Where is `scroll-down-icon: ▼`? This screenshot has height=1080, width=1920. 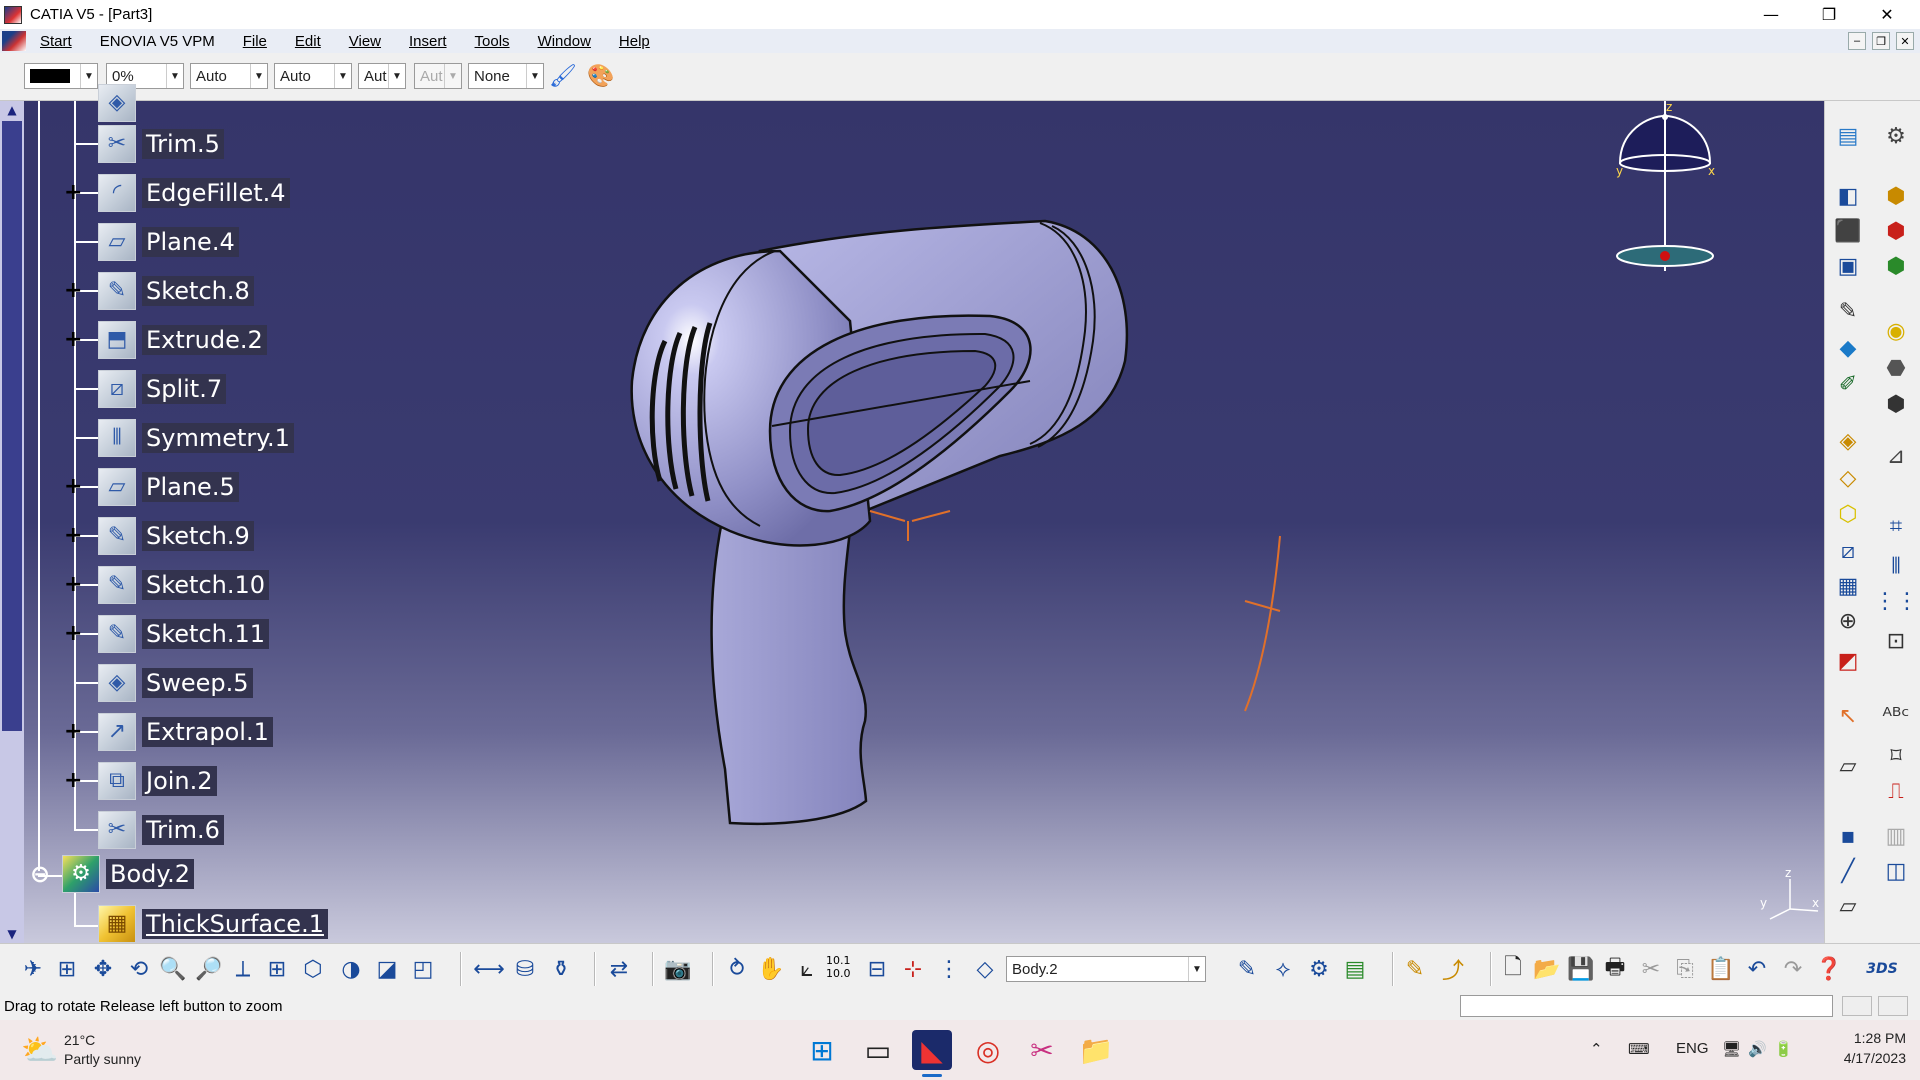 scroll-down-icon: ▼ is located at coordinates (12, 934).